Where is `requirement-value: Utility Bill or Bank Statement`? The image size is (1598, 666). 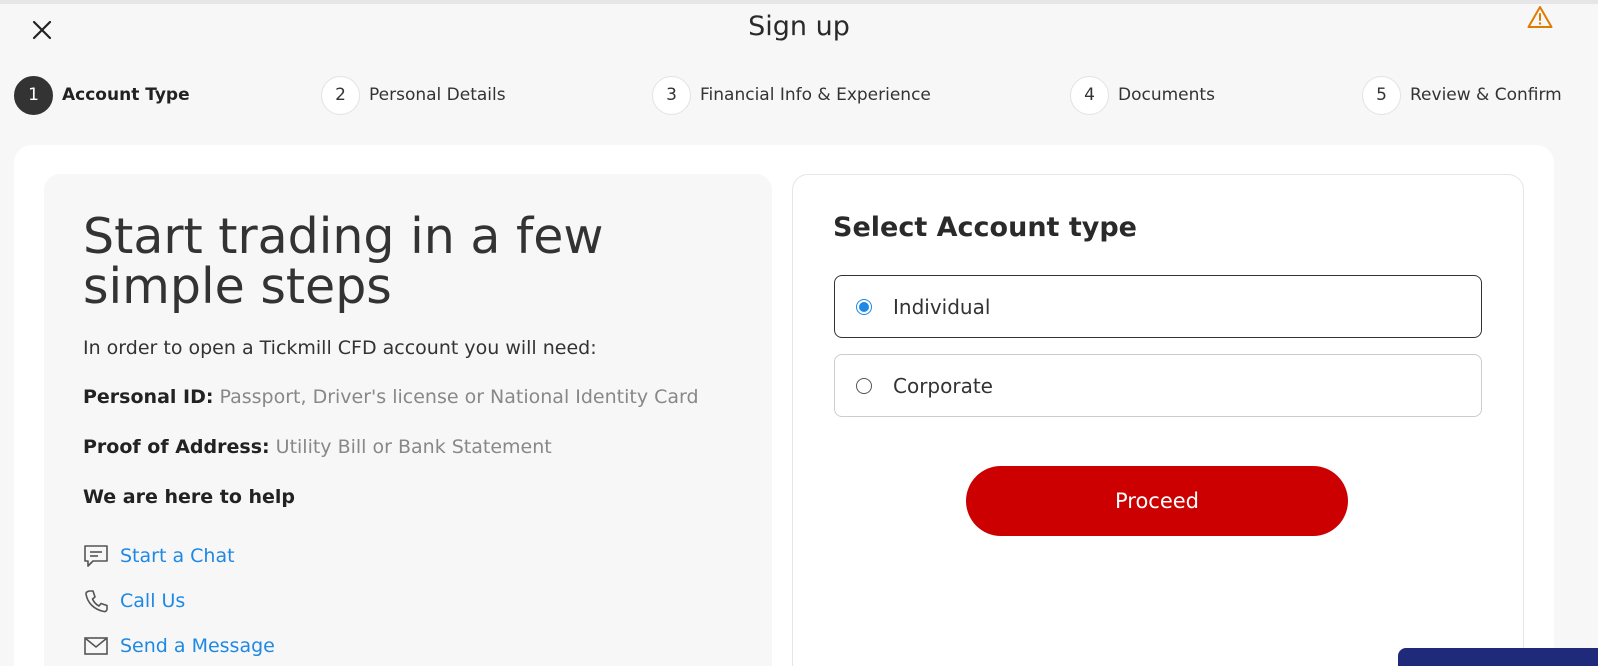 requirement-value: Utility Bill or Bank Statement is located at coordinates (413, 447).